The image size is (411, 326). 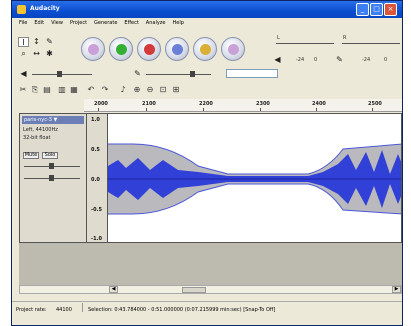 What do you see at coordinates (105, 23) in the screenshot?
I see `menu-generate: Generate` at bounding box center [105, 23].